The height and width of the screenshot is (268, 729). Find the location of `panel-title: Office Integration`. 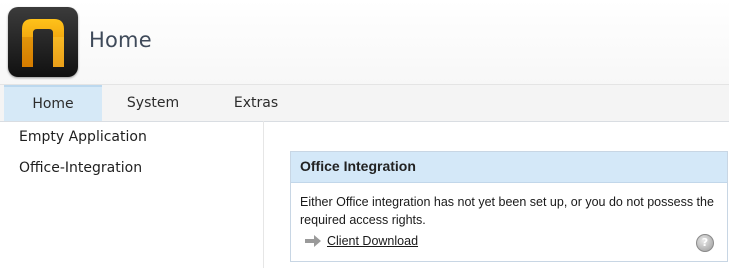

panel-title: Office Integration is located at coordinates (358, 166).